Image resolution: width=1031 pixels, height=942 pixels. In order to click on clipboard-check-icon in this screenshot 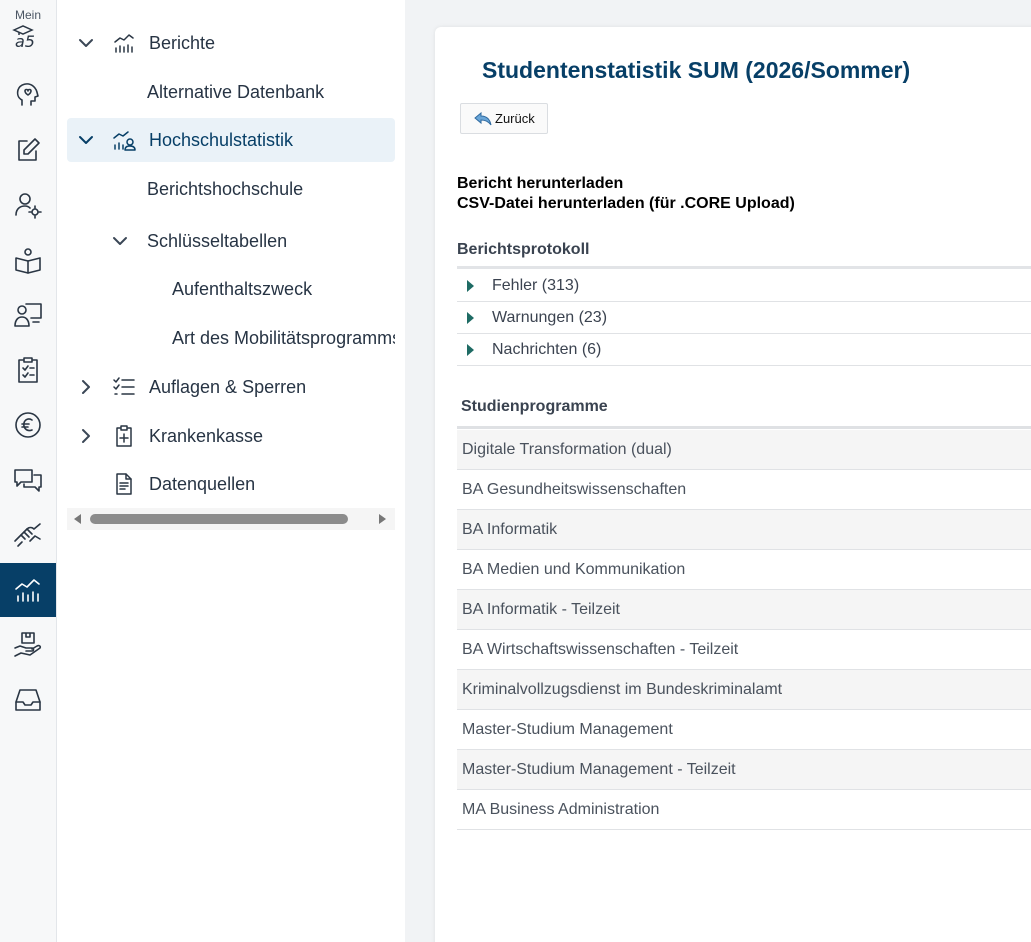, I will do `click(28, 370)`.